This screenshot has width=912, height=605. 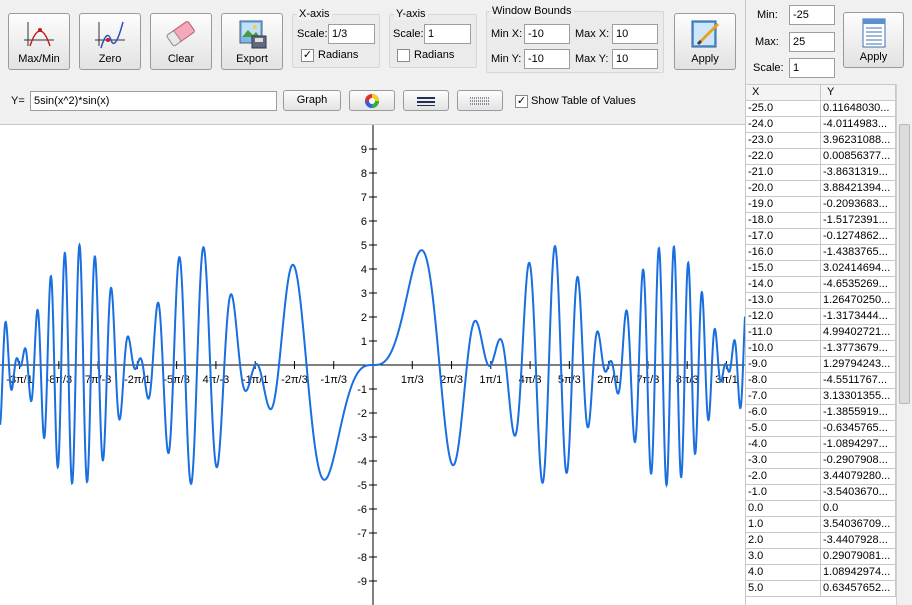 What do you see at coordinates (312, 100) in the screenshot?
I see `graph-button: Graph` at bounding box center [312, 100].